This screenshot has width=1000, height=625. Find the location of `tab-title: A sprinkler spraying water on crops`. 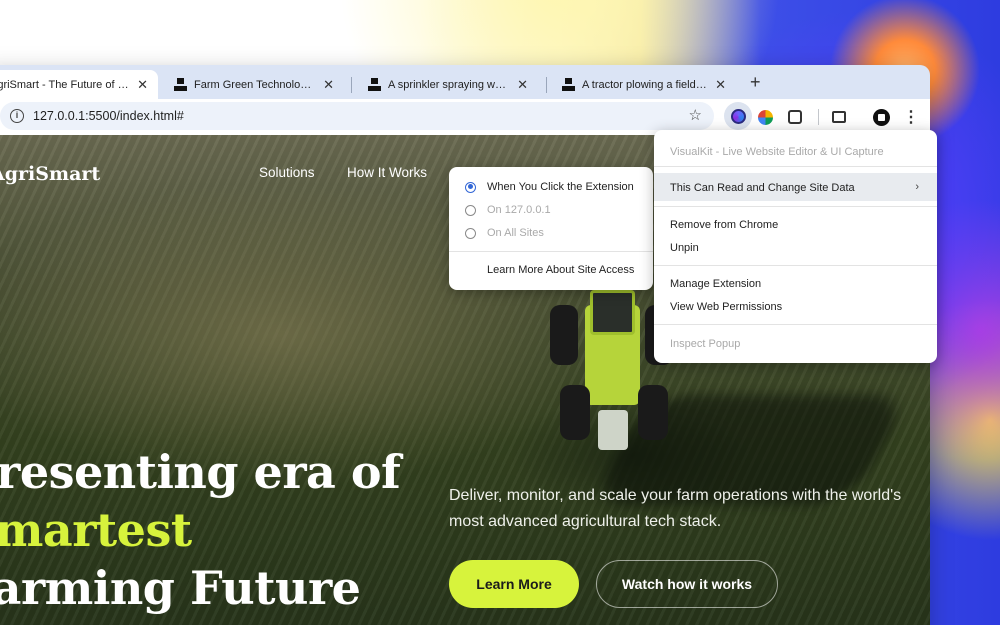

tab-title: A sprinkler spraying water on crops is located at coordinates (448, 84).